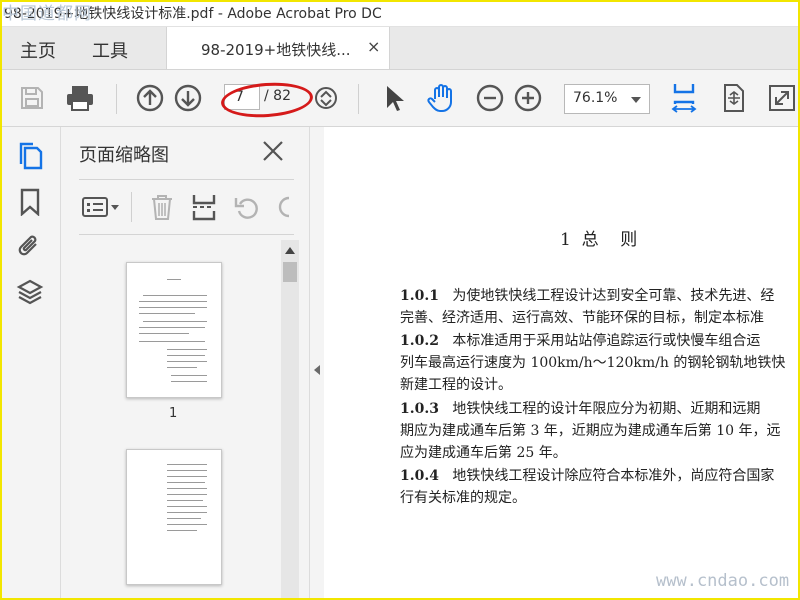 Image resolution: width=800 pixels, height=600 pixels. Describe the element at coordinates (131, 207) in the screenshot. I see `panel-divider` at that location.